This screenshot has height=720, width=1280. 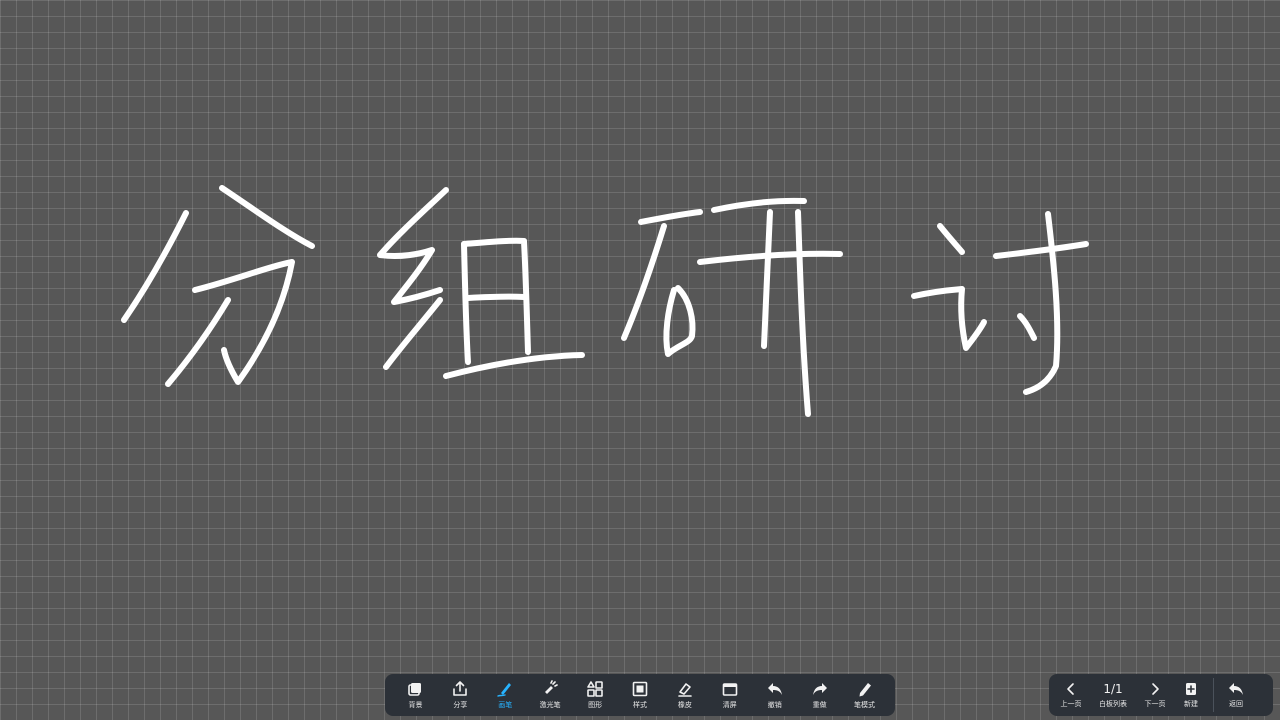 I want to click on background-button: 背景, so click(x=415, y=695).